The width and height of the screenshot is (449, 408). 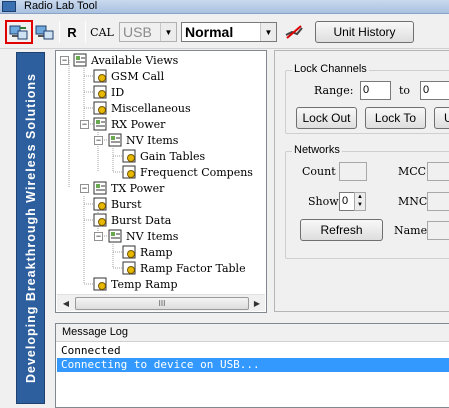 What do you see at coordinates (323, 201) in the screenshot?
I see `show-label: Show` at bounding box center [323, 201].